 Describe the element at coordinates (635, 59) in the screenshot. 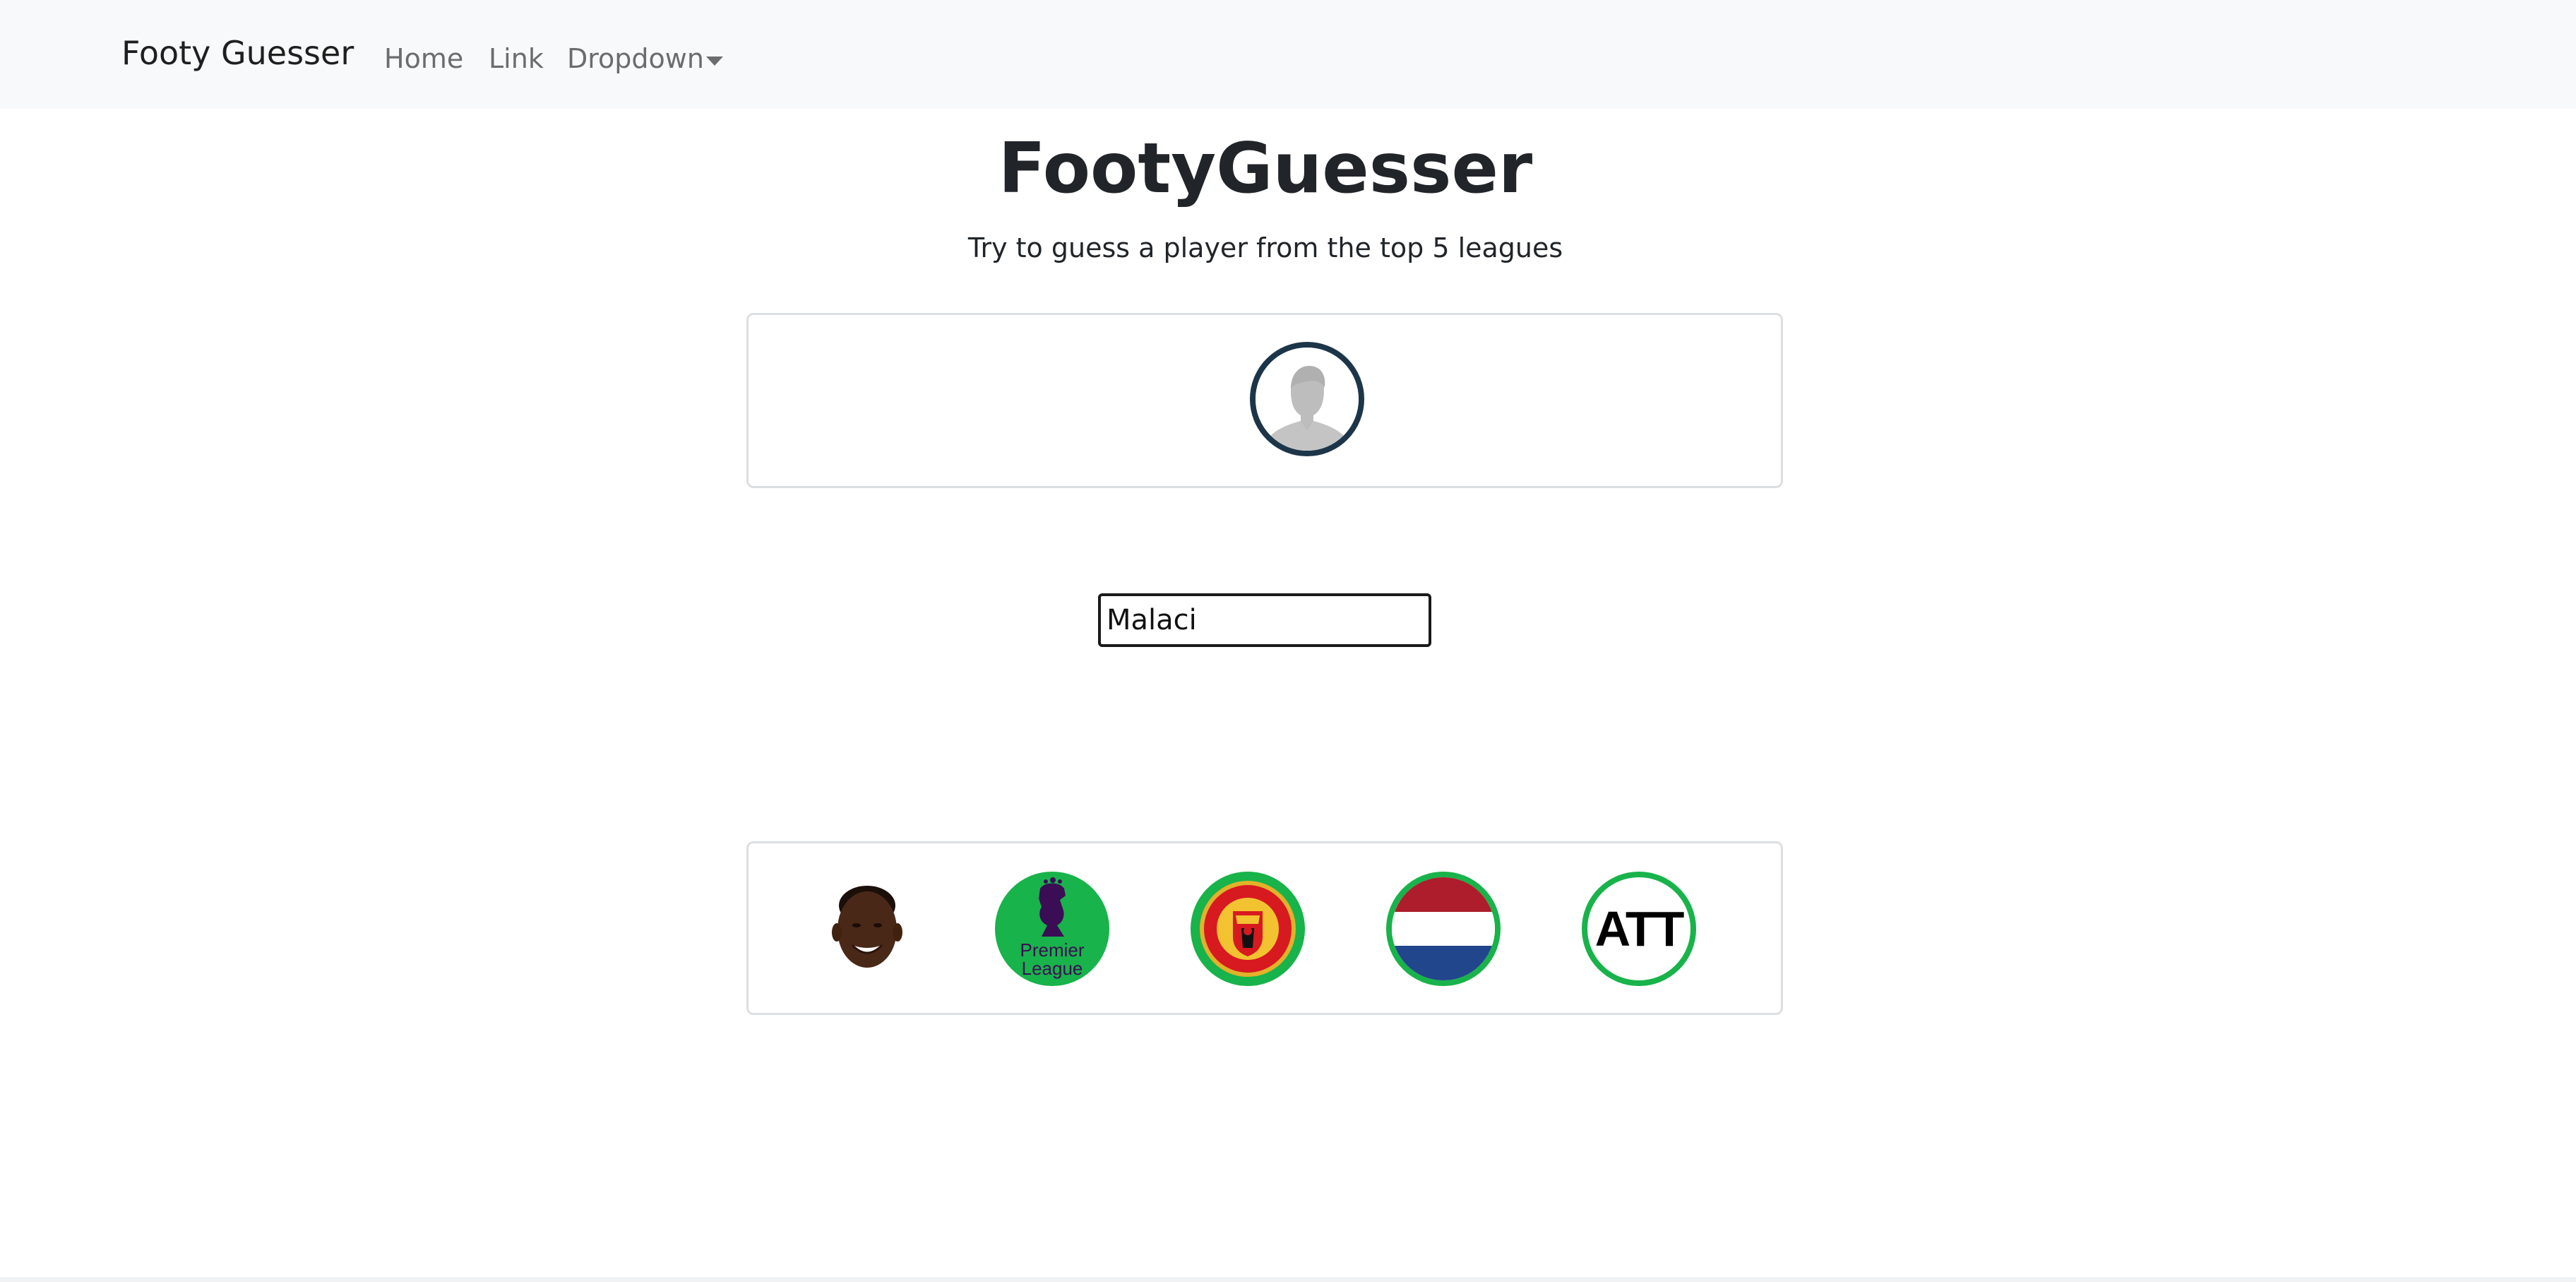

I see `nav-dropdown-toggle: Dropdown` at that location.